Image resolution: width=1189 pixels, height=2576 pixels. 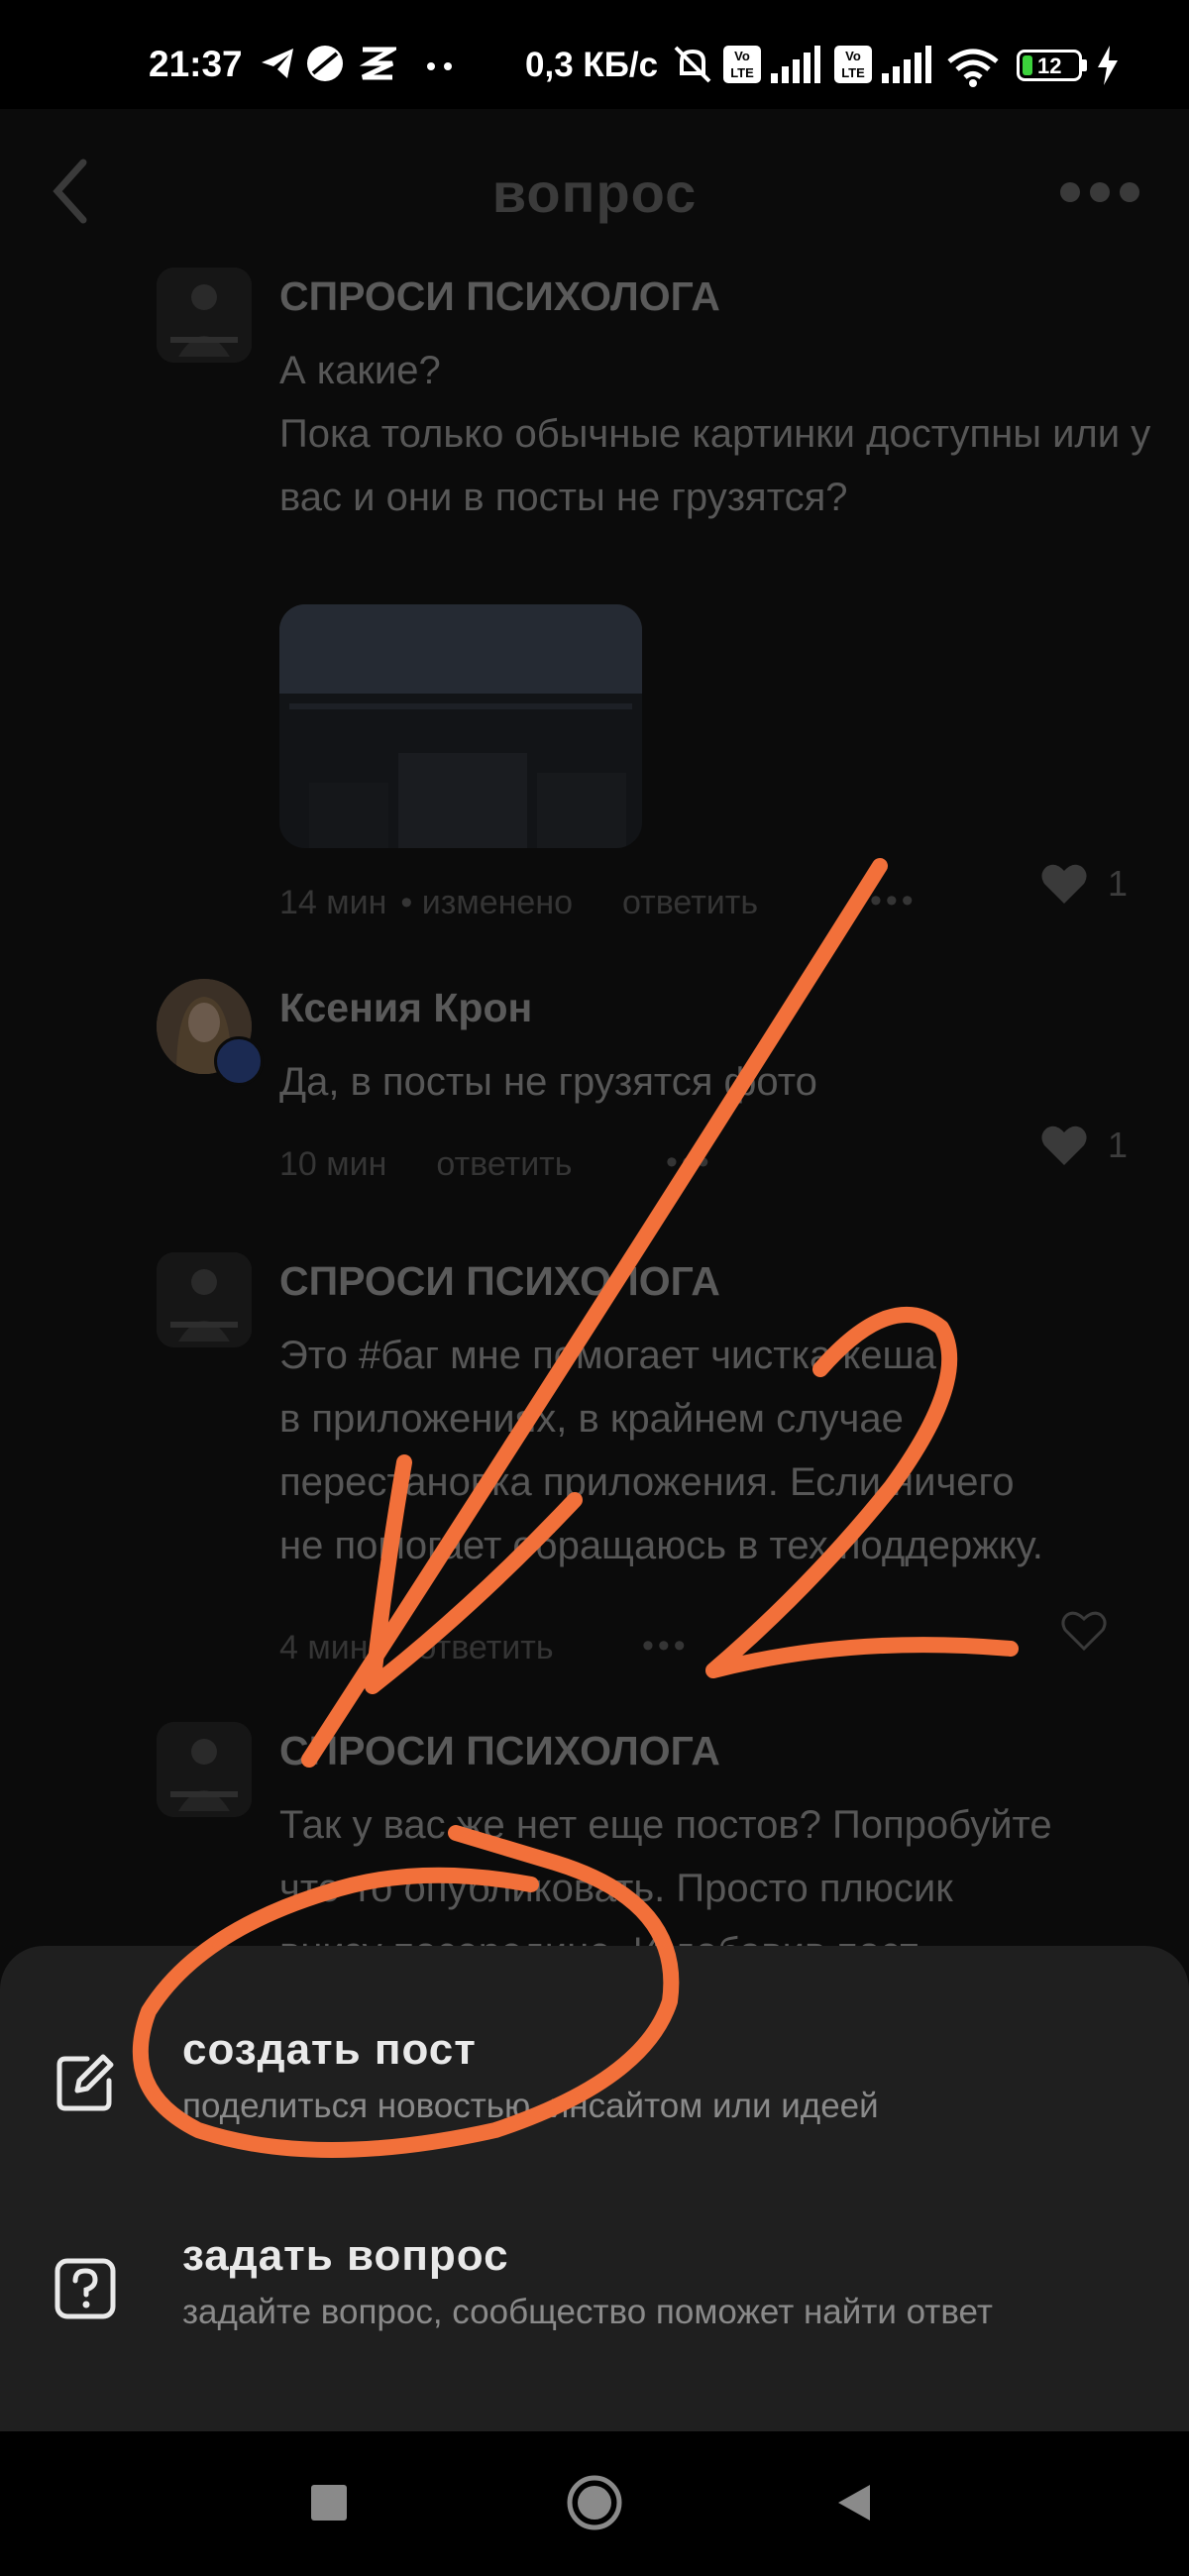 I want to click on charging-icon, so click(x=1108, y=65).